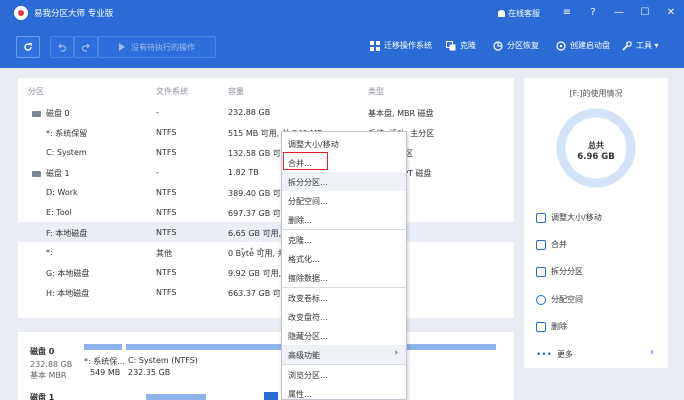 Image resolution: width=684 pixels, height=400 pixels. Describe the element at coordinates (619, 13) in the screenshot. I see `minimize-button: —` at that location.